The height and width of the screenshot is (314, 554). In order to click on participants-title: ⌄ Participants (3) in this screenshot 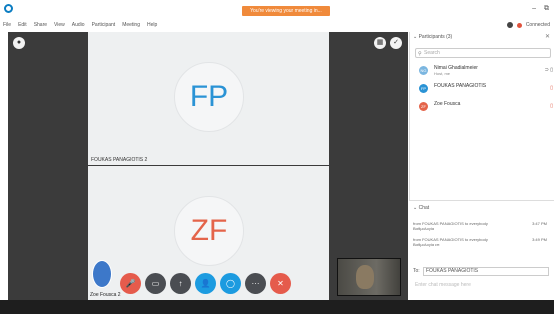, I will do `click(432, 37)`.